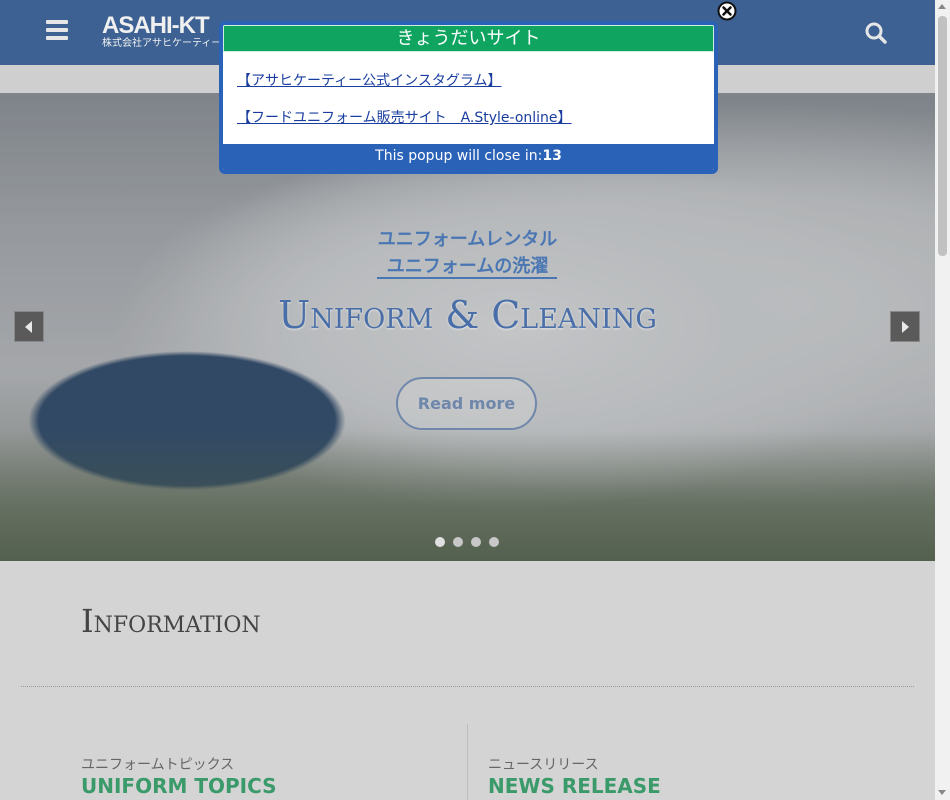  Describe the element at coordinates (942, 792) in the screenshot. I see `scroll-down-arrow-icon` at that location.